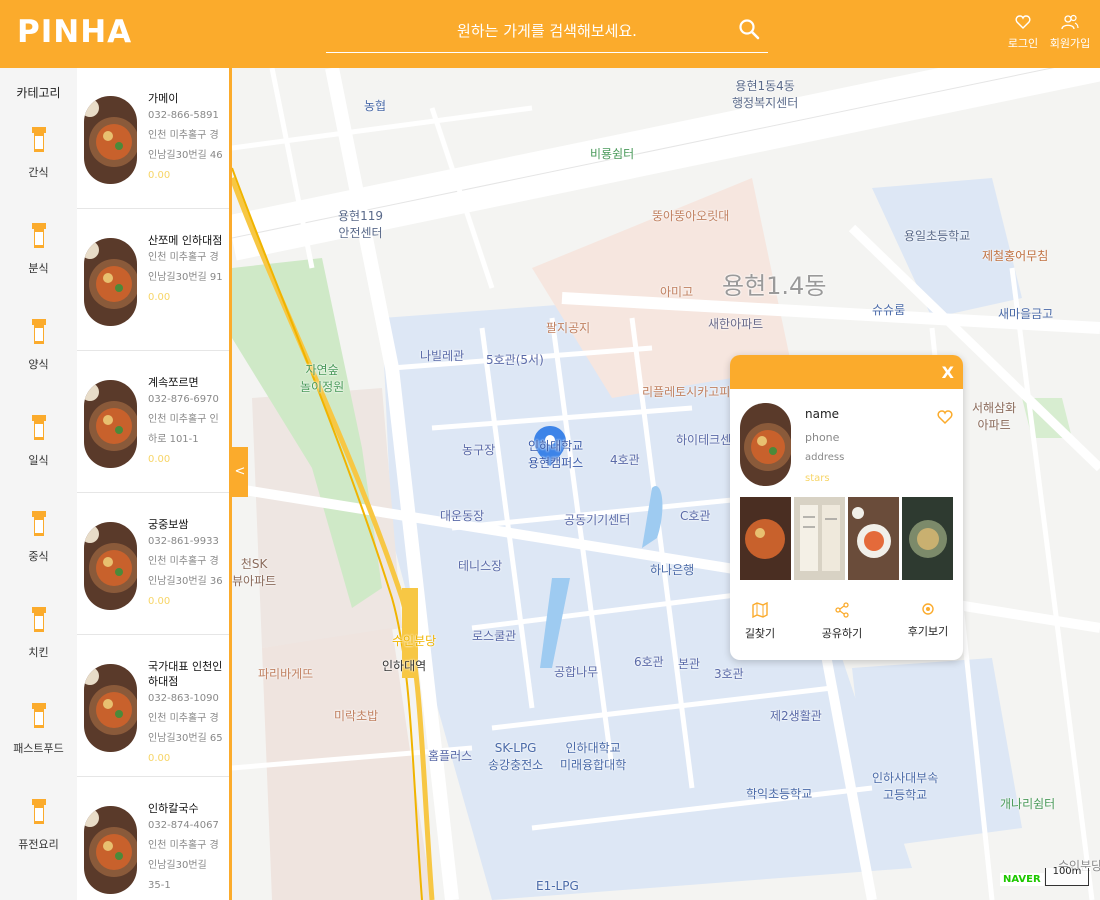 The image size is (1100, 900). What do you see at coordinates (593, 757) in the screenshot?
I see `map-place-label: 인하대학교미래융합대학` at bounding box center [593, 757].